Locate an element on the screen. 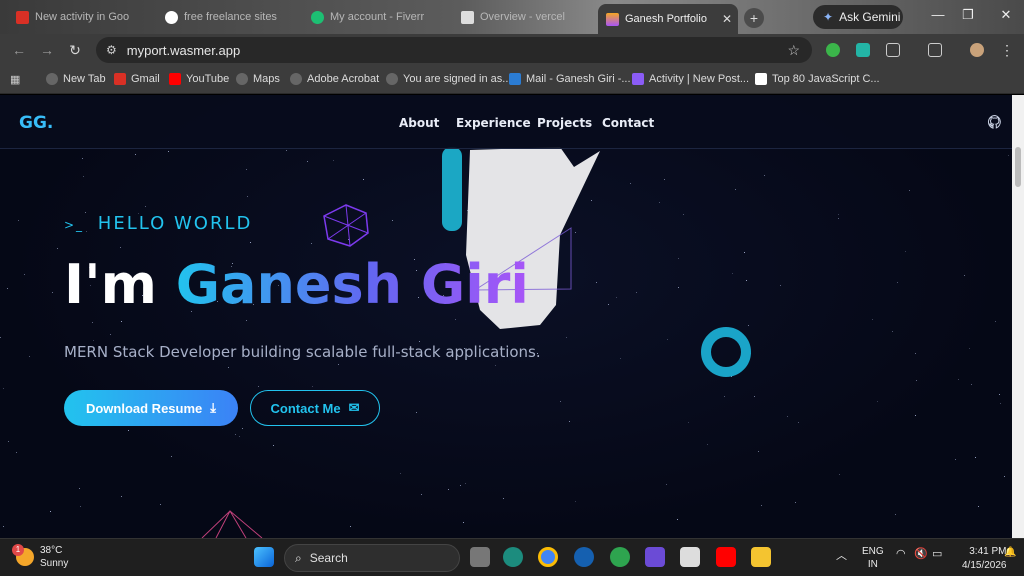 This screenshot has height=576, width=1024. tab-label: Overview - vercel is located at coordinates (522, 17).